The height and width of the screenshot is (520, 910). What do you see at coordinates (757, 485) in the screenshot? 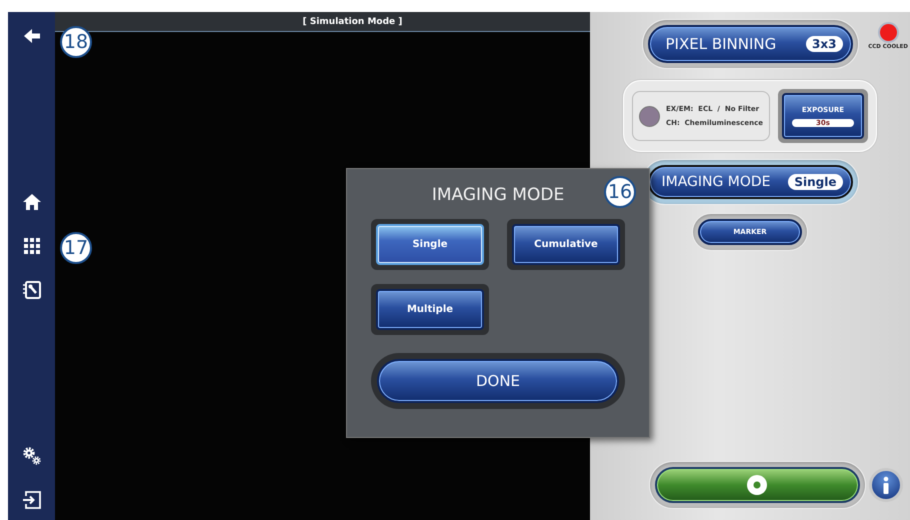
I see `capture-button` at bounding box center [757, 485].